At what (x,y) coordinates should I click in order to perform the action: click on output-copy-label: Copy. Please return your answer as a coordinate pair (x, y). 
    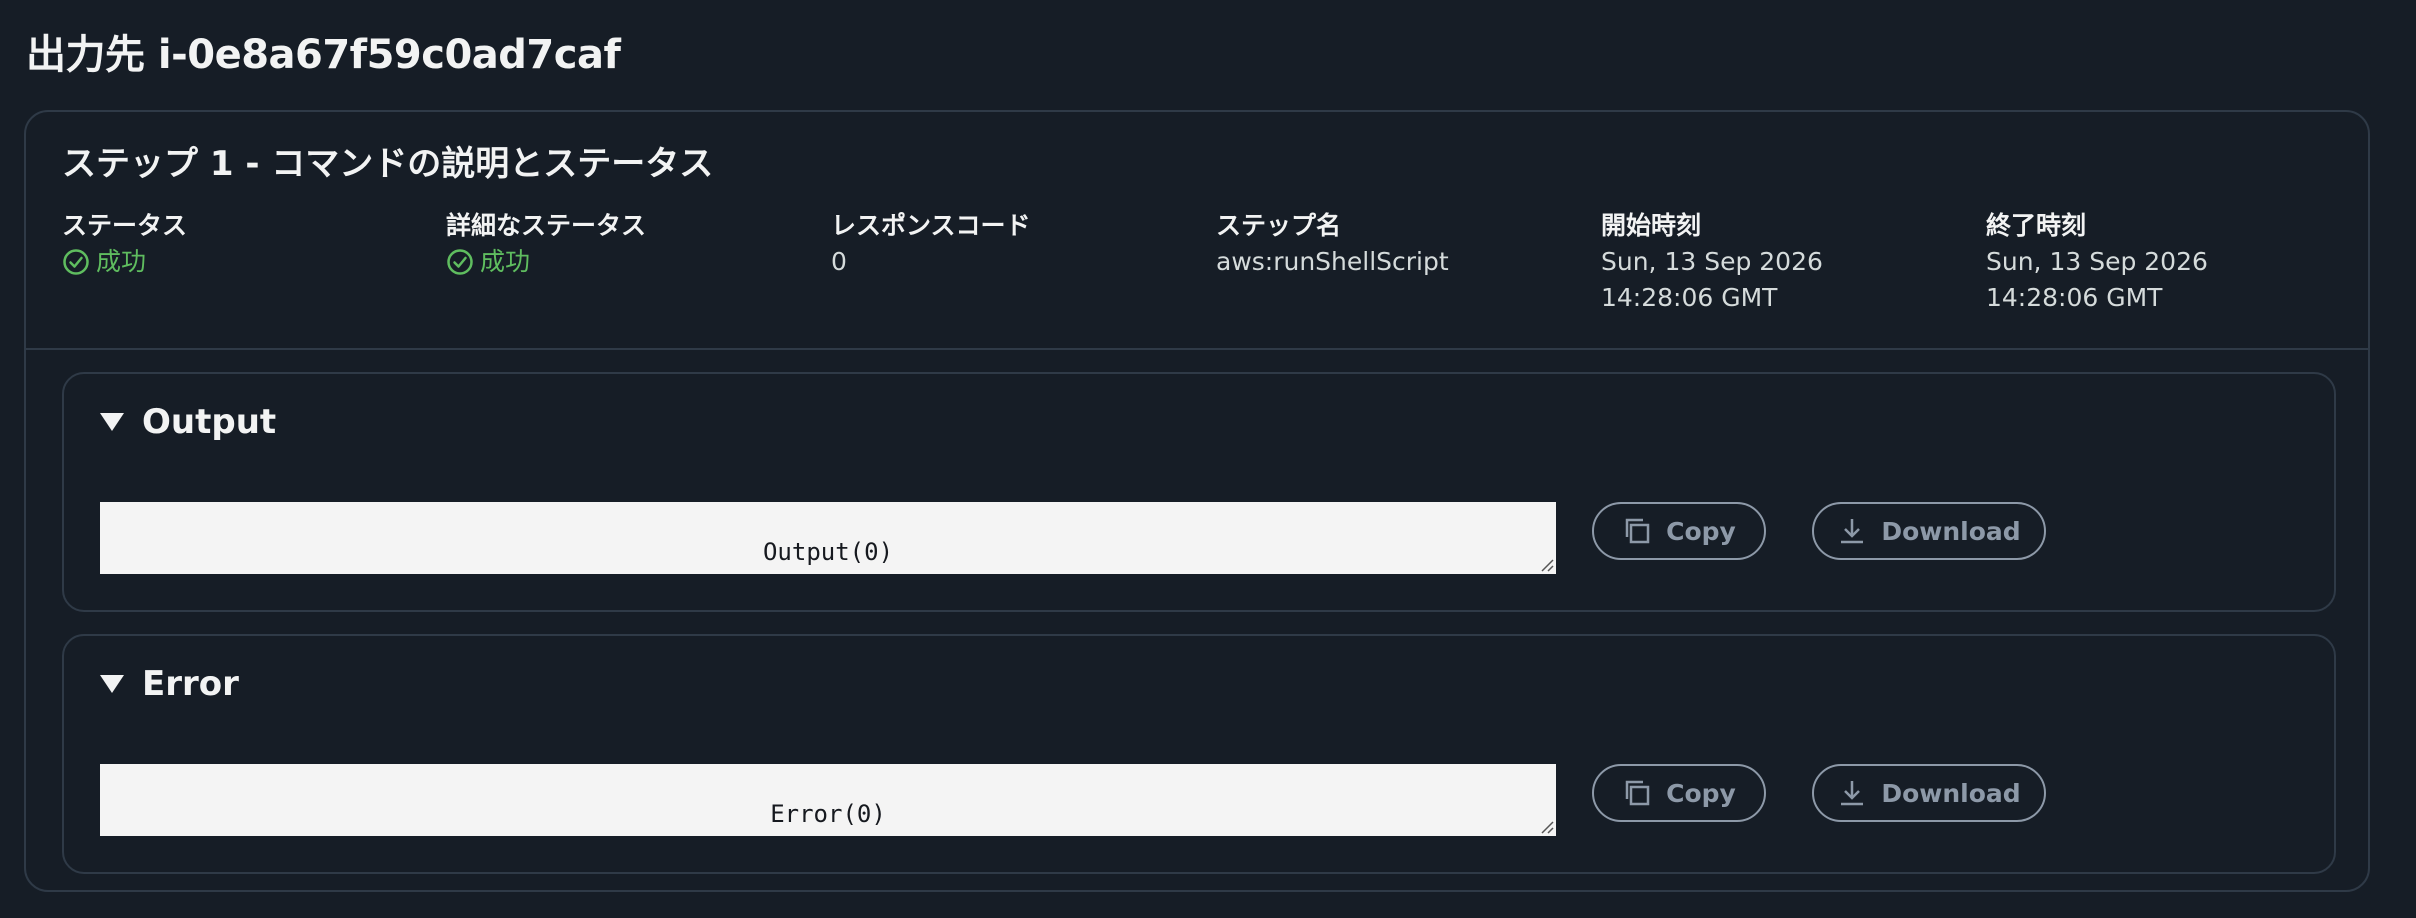
    Looking at the image, I should click on (1701, 531).